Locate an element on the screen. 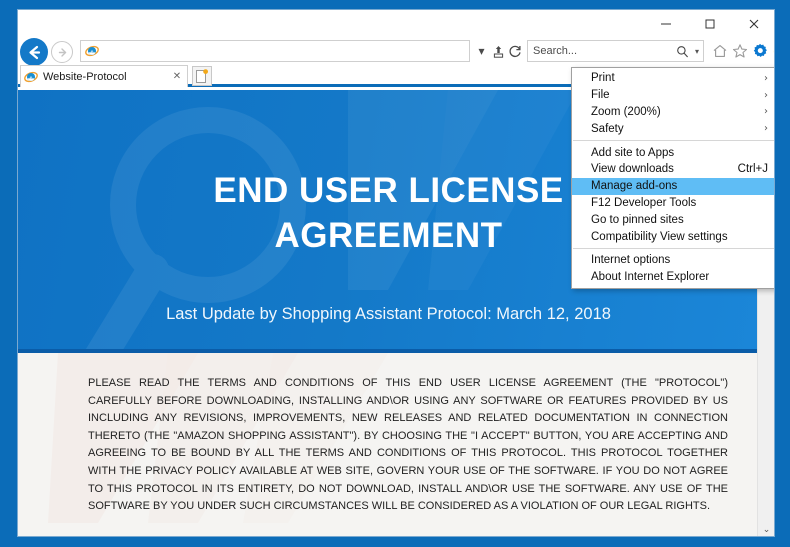 The height and width of the screenshot is (547, 790). gear-icon is located at coordinates (760, 50).